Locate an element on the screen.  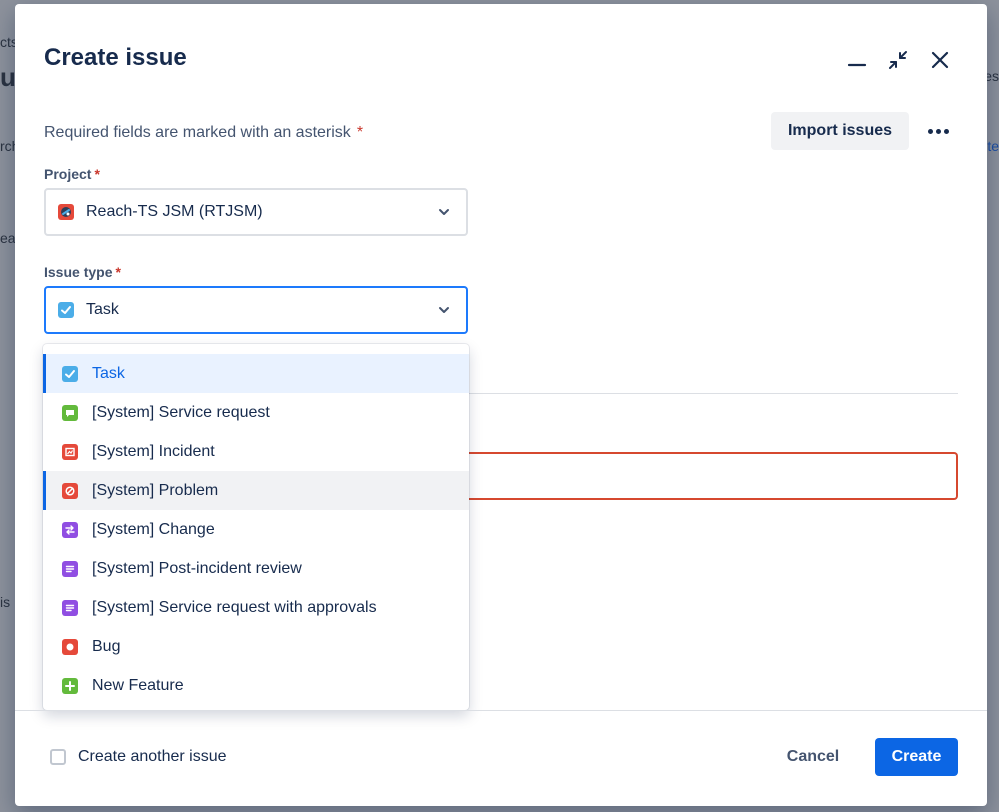
project-avatar-icon is located at coordinates (66, 212).